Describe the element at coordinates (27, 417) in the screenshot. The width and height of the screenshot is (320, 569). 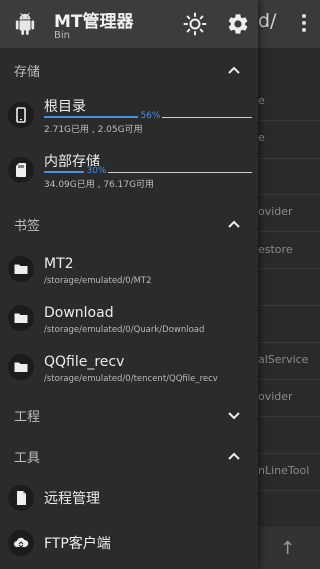
I see `section-label: 工程` at that location.